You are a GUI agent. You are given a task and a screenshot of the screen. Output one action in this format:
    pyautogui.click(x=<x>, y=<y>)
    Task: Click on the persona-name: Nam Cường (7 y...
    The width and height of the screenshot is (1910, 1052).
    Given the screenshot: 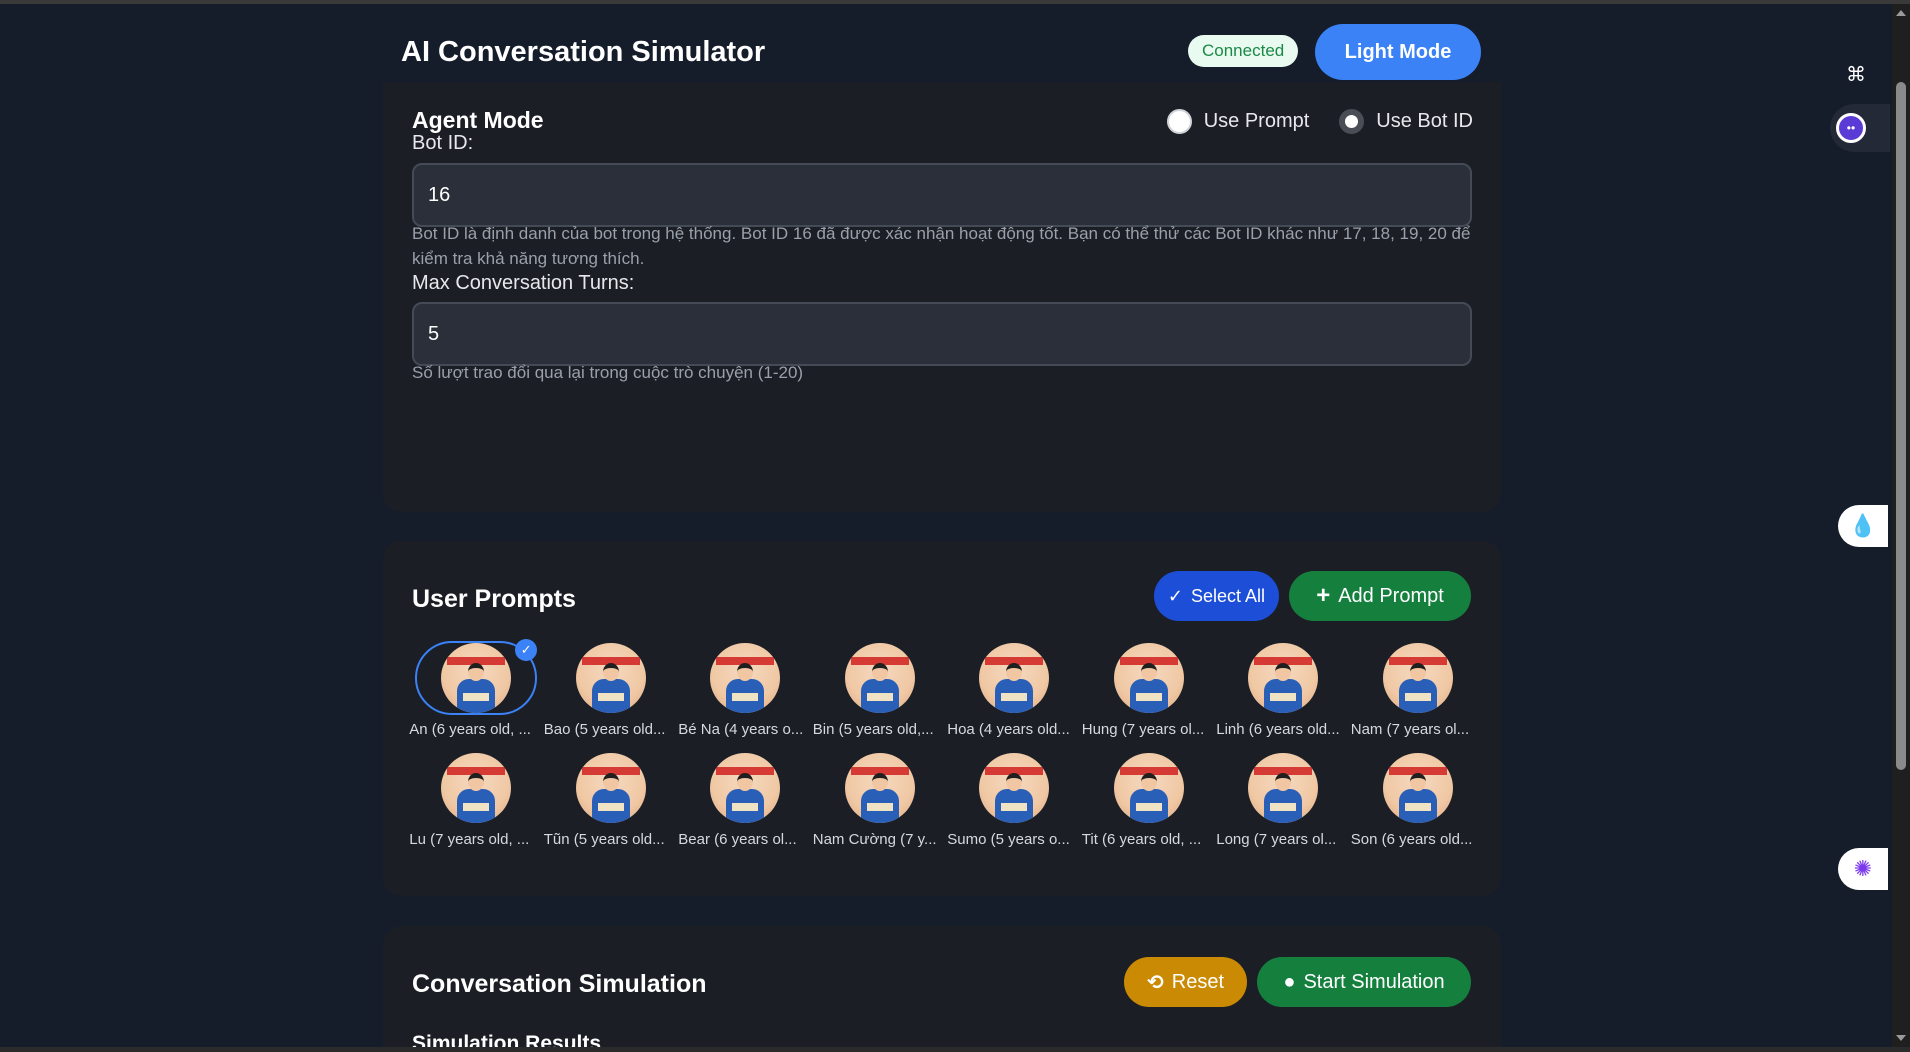 What is the action you would take?
    pyautogui.click(x=874, y=839)
    